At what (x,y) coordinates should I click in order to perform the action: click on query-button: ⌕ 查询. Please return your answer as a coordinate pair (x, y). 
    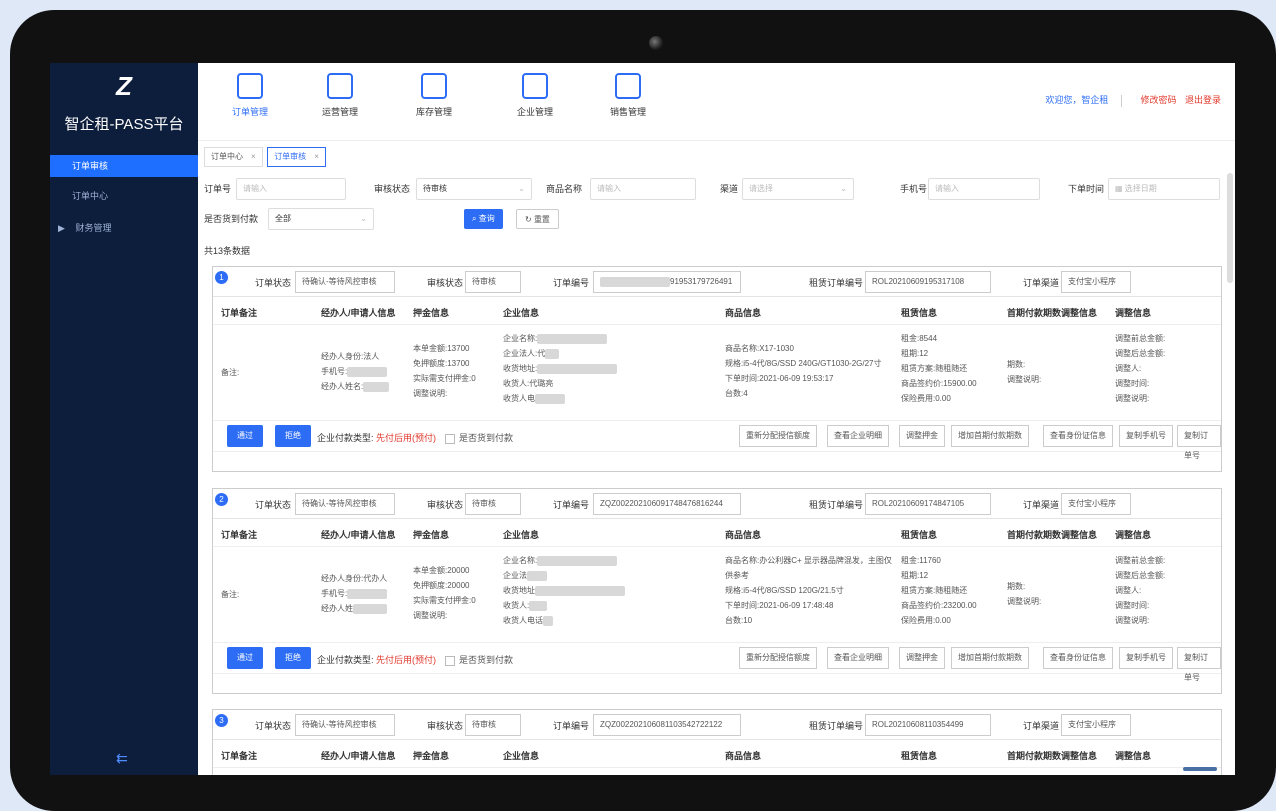
    Looking at the image, I should click on (483, 219).